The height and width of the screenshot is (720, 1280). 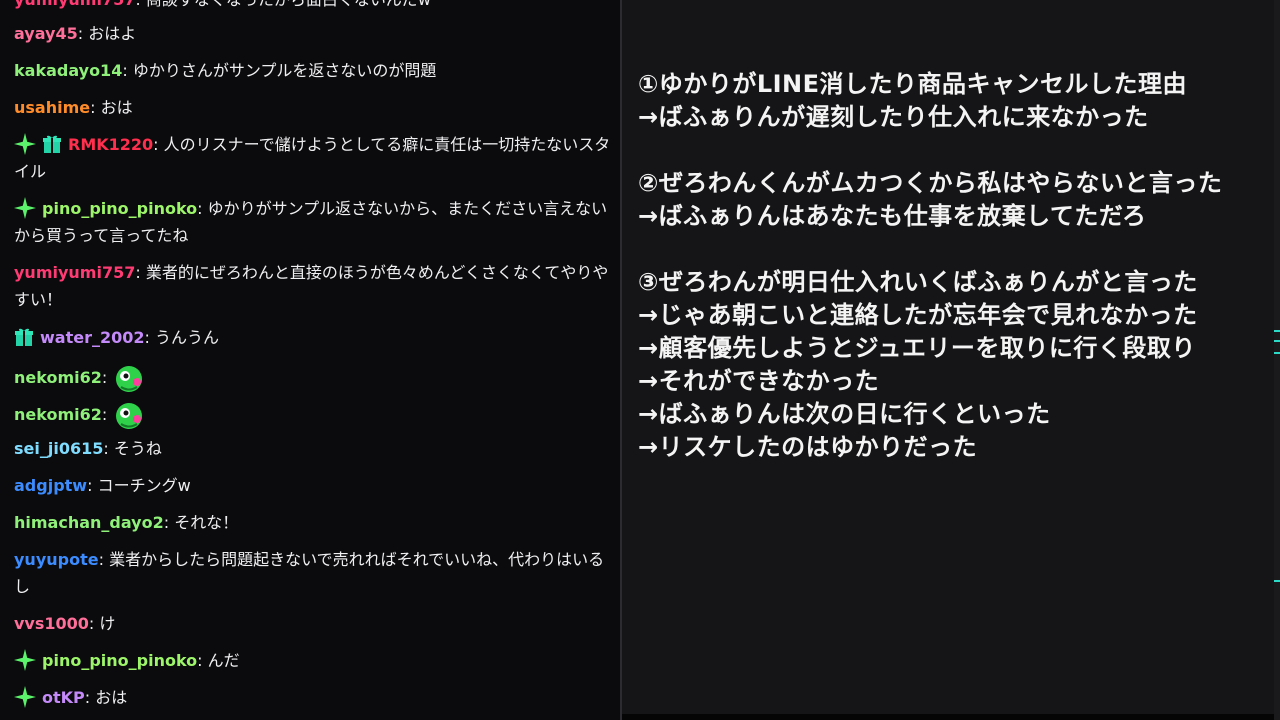 I want to click on chat-message: usahime: おは, so click(x=73, y=107).